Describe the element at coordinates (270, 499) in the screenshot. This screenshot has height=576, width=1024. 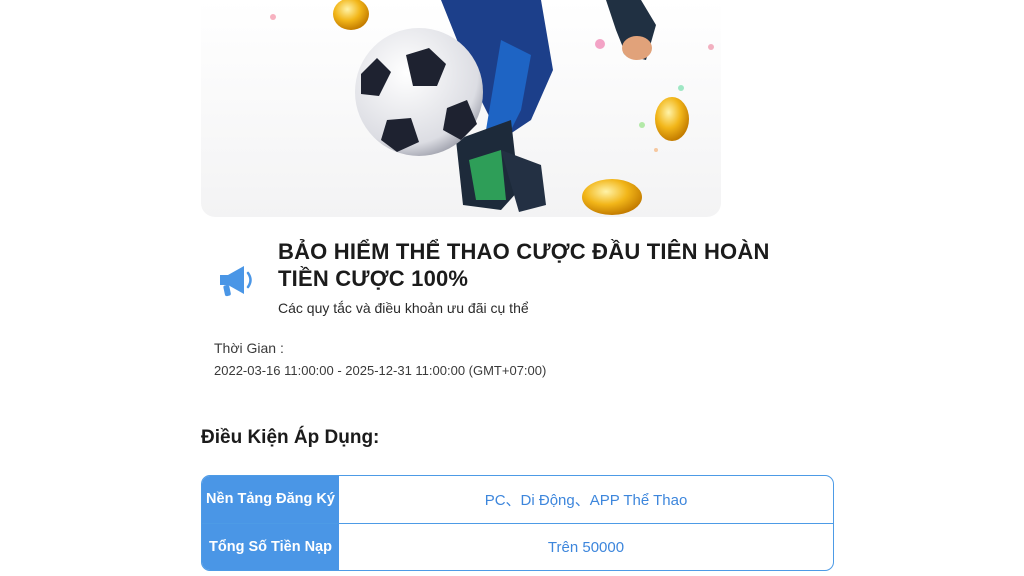
I see `row-key: Nền Tảng Đăng Ký` at that location.